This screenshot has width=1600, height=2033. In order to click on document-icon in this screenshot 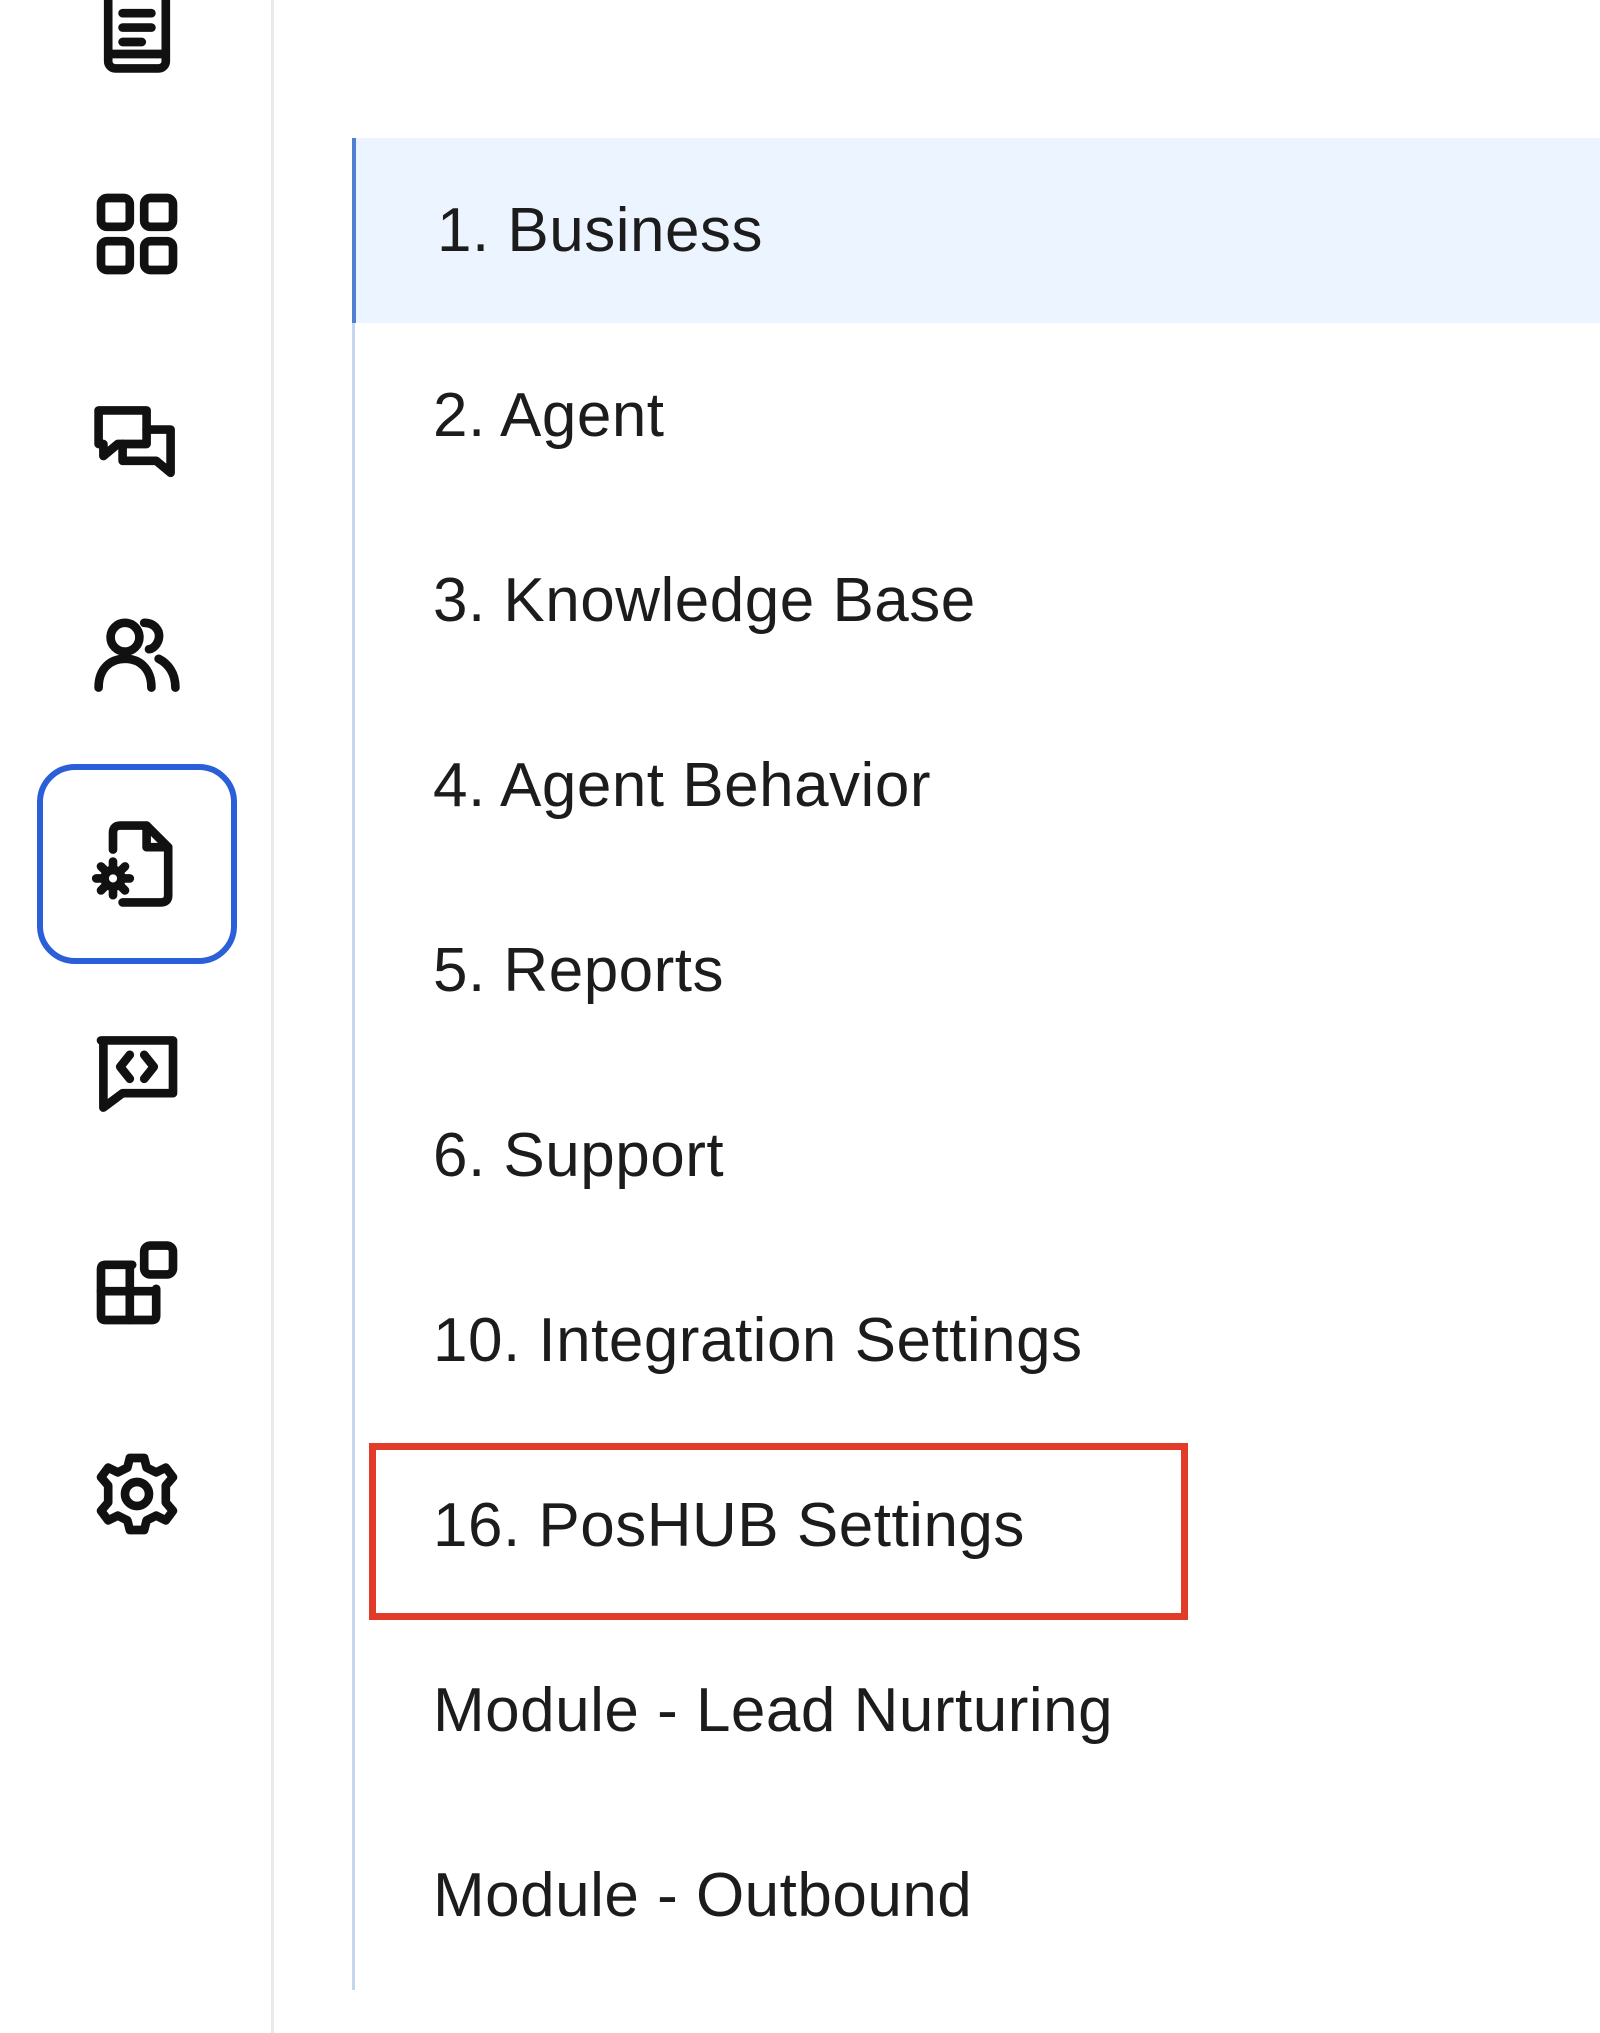, I will do `click(137, 36)`.